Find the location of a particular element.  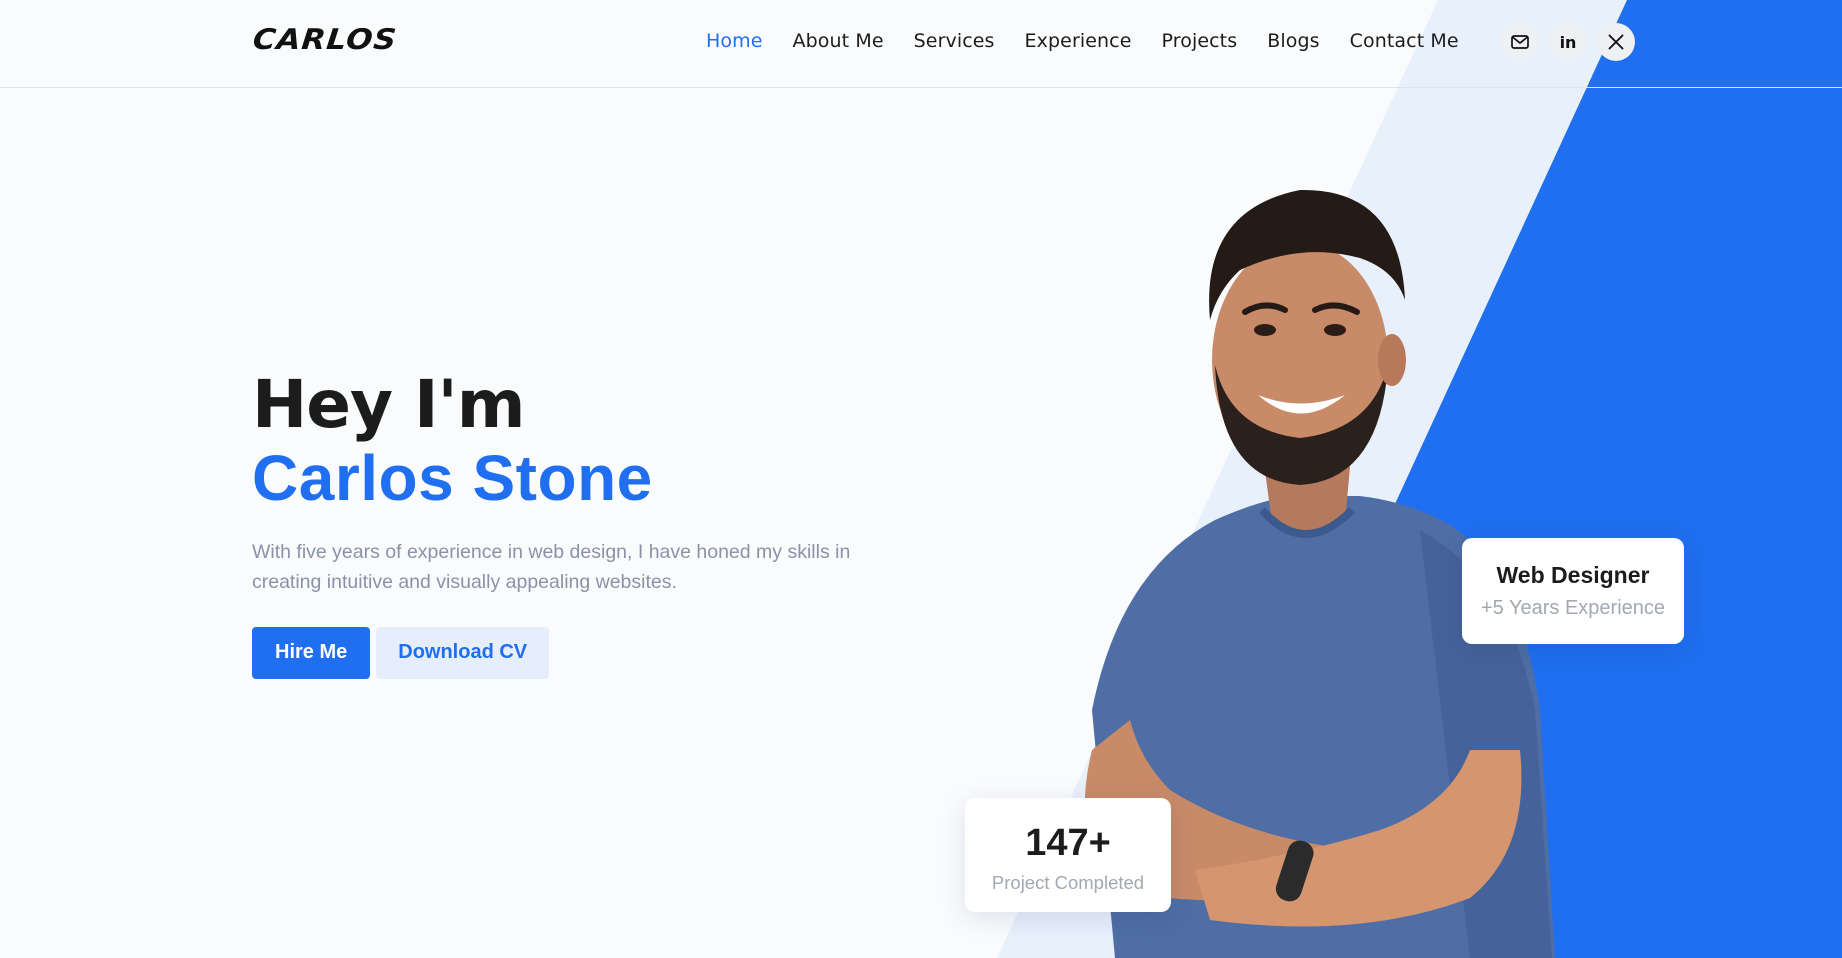

projects-stat-card: 147+ Project Completed is located at coordinates (1068, 855).